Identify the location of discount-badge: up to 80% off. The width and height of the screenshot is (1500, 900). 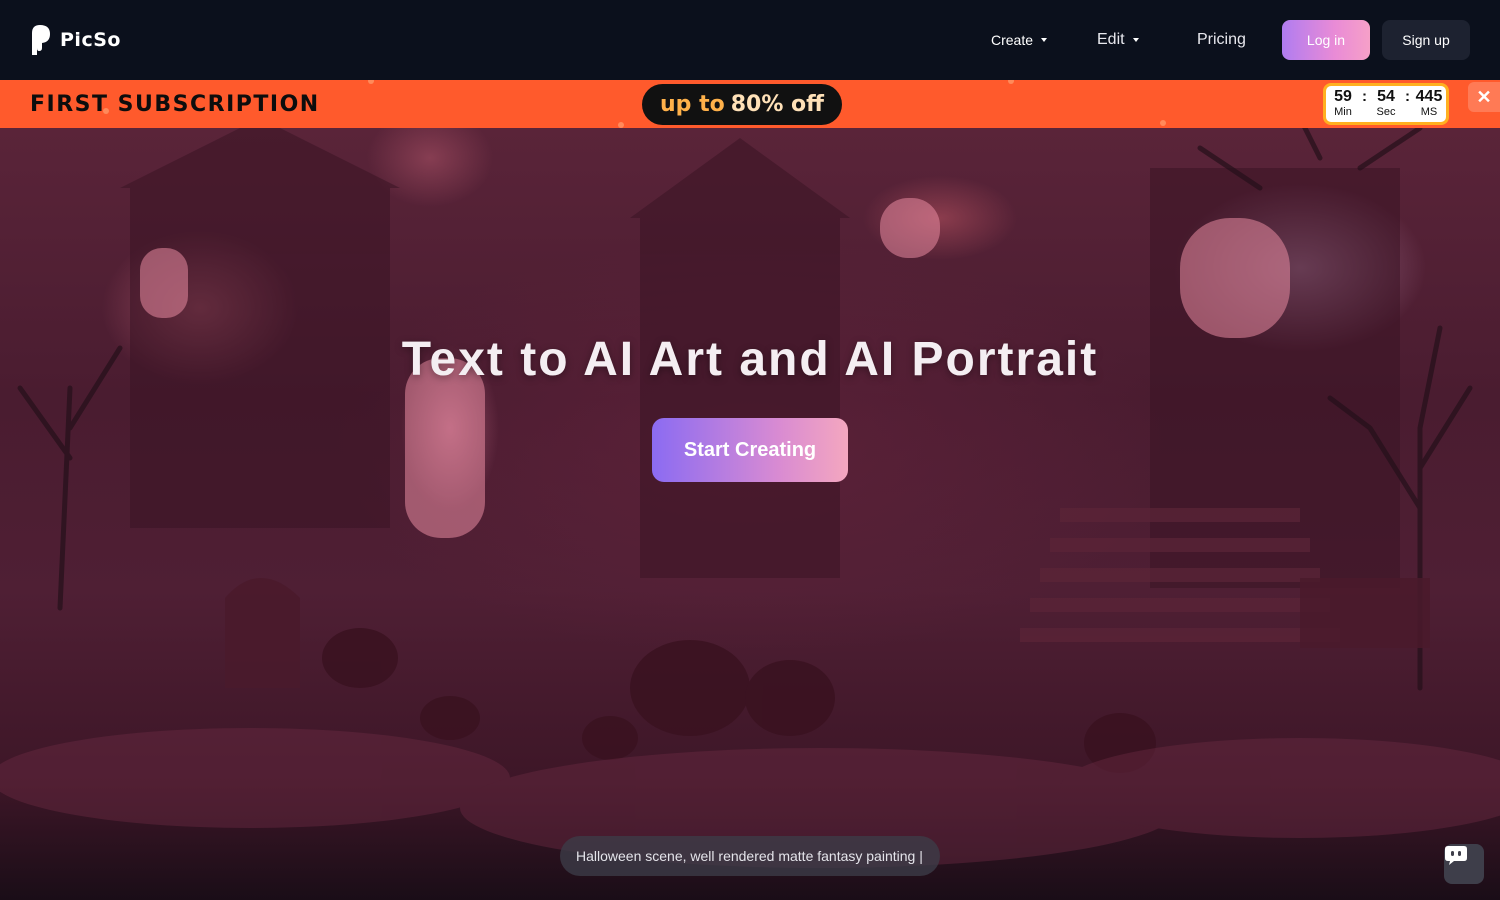
(742, 104).